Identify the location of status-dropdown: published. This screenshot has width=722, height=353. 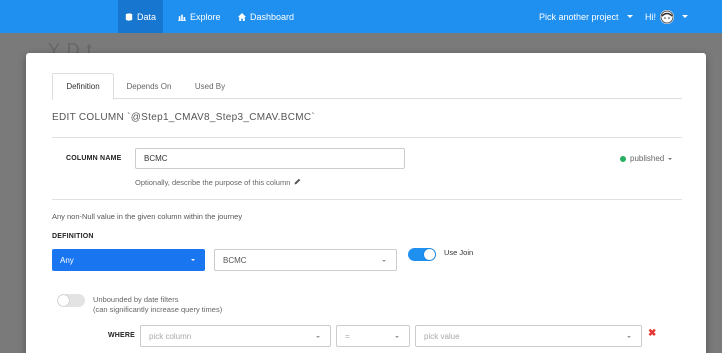
(646, 158).